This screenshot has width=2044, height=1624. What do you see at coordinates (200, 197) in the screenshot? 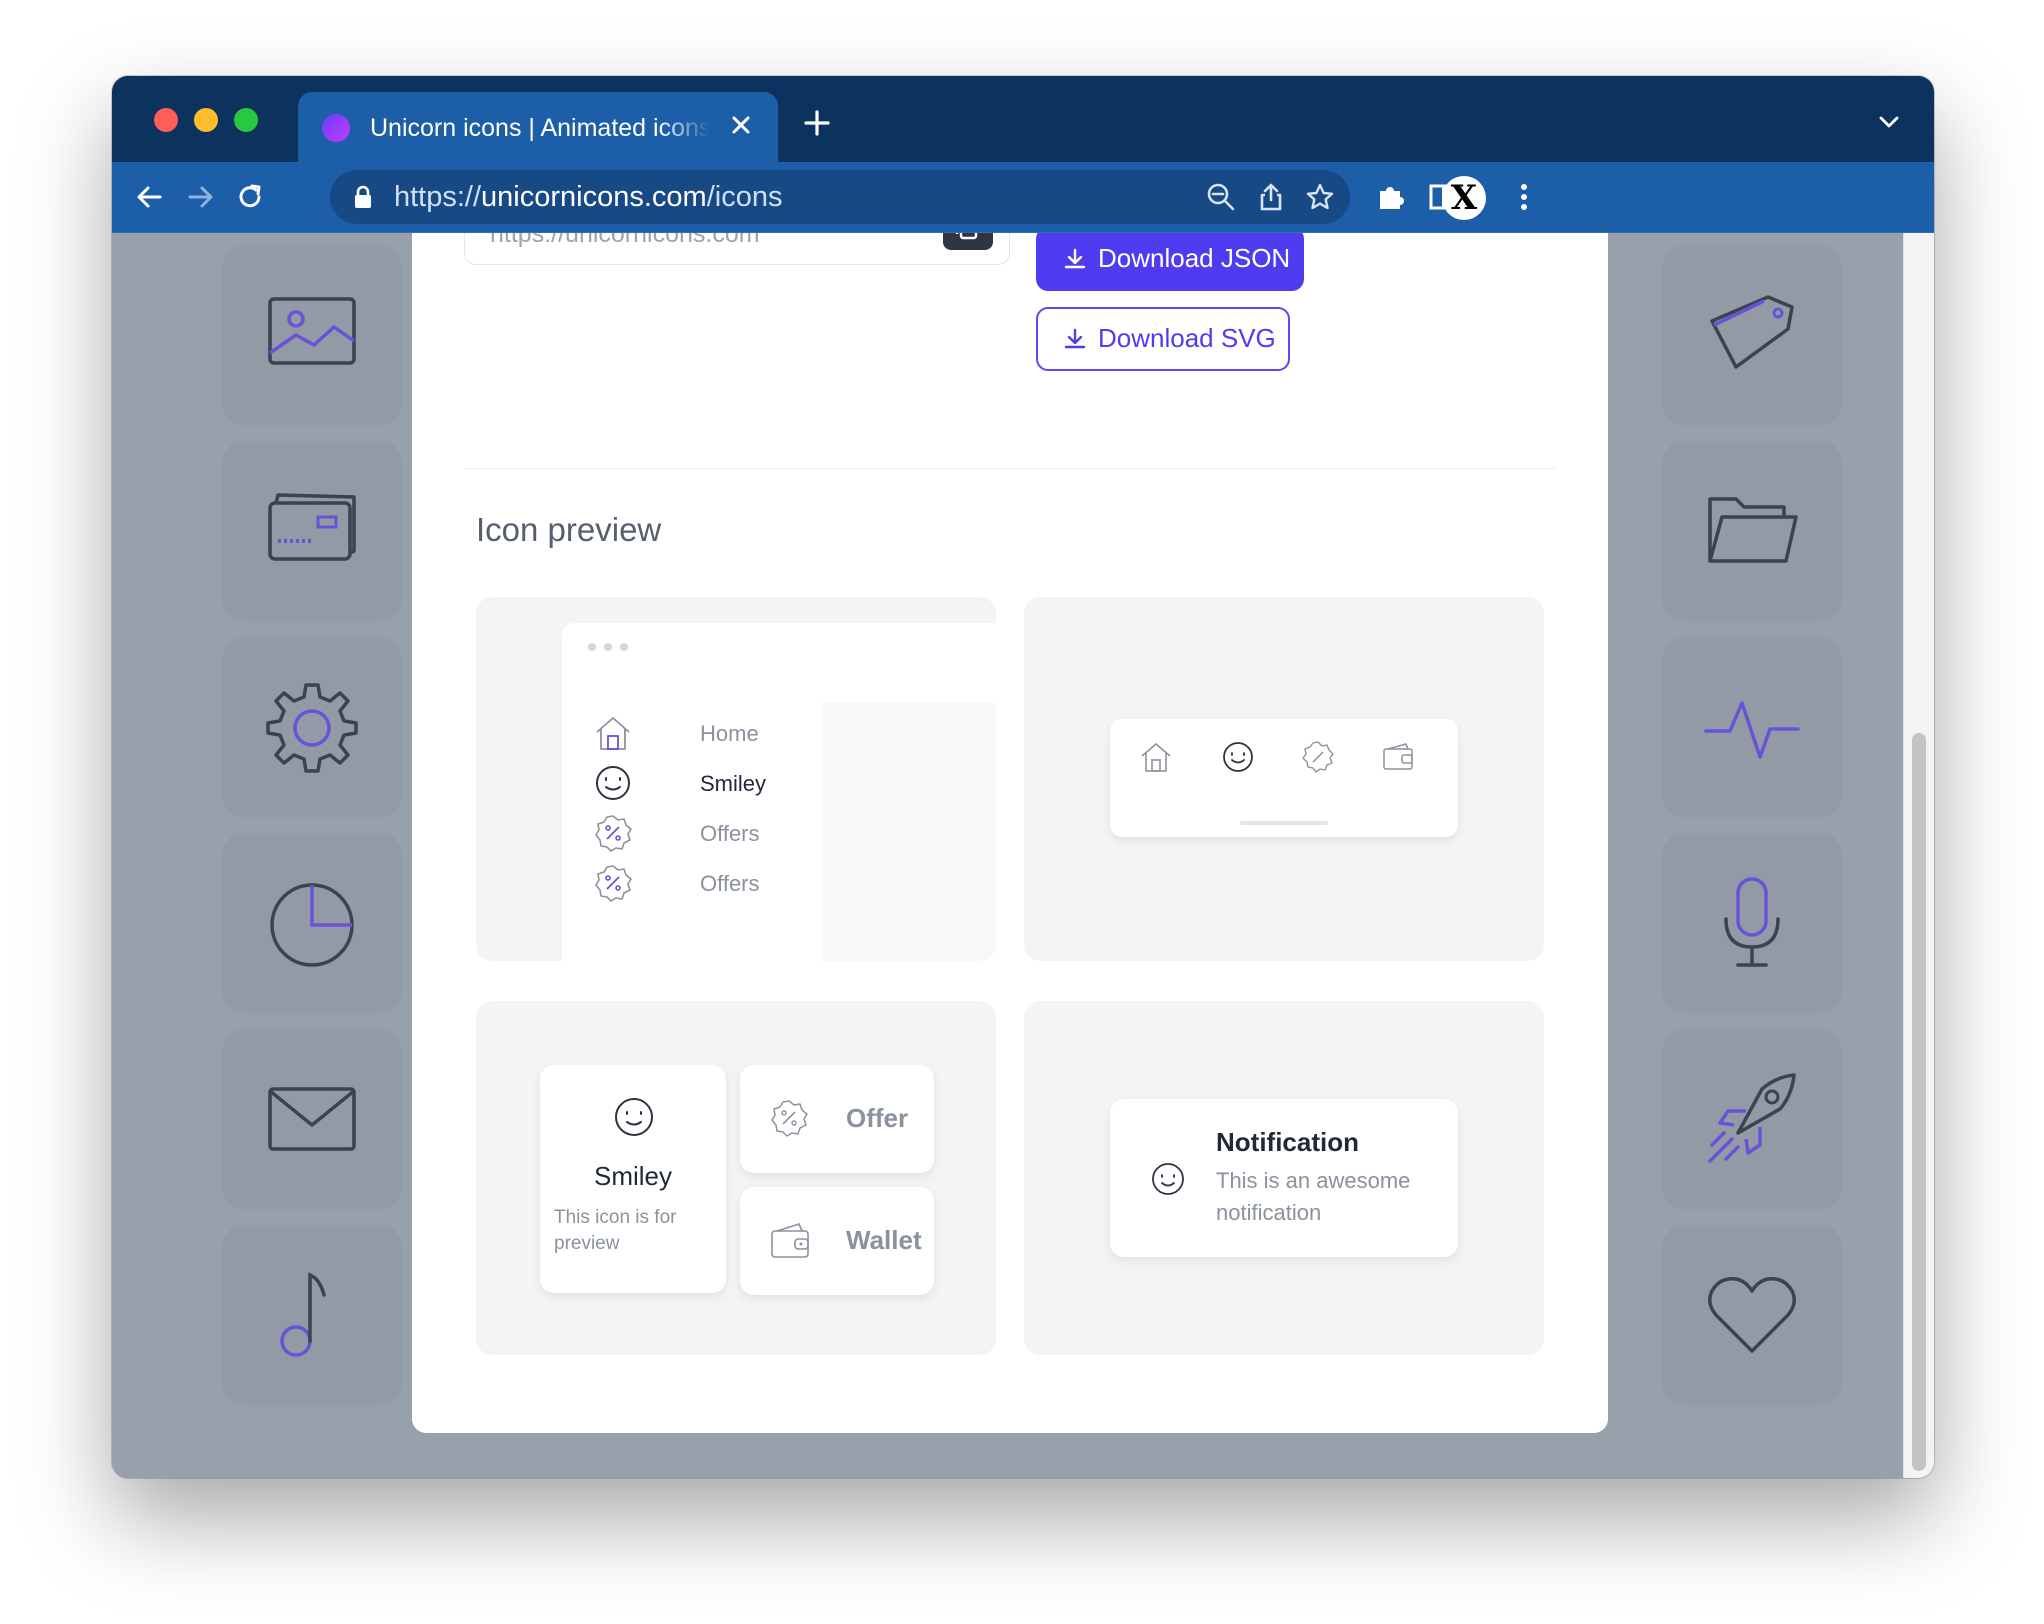
I see `forward-arrow-icon` at bounding box center [200, 197].